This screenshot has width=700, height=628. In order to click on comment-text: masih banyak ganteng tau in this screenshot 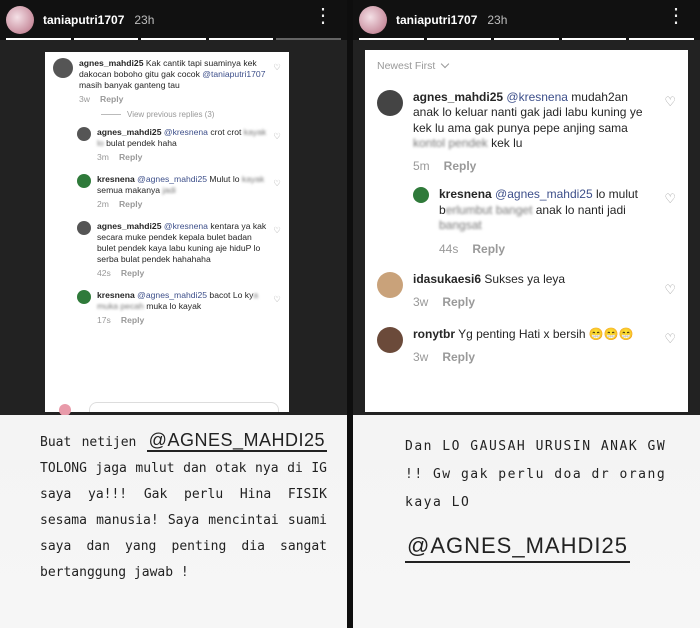, I will do `click(129, 85)`.